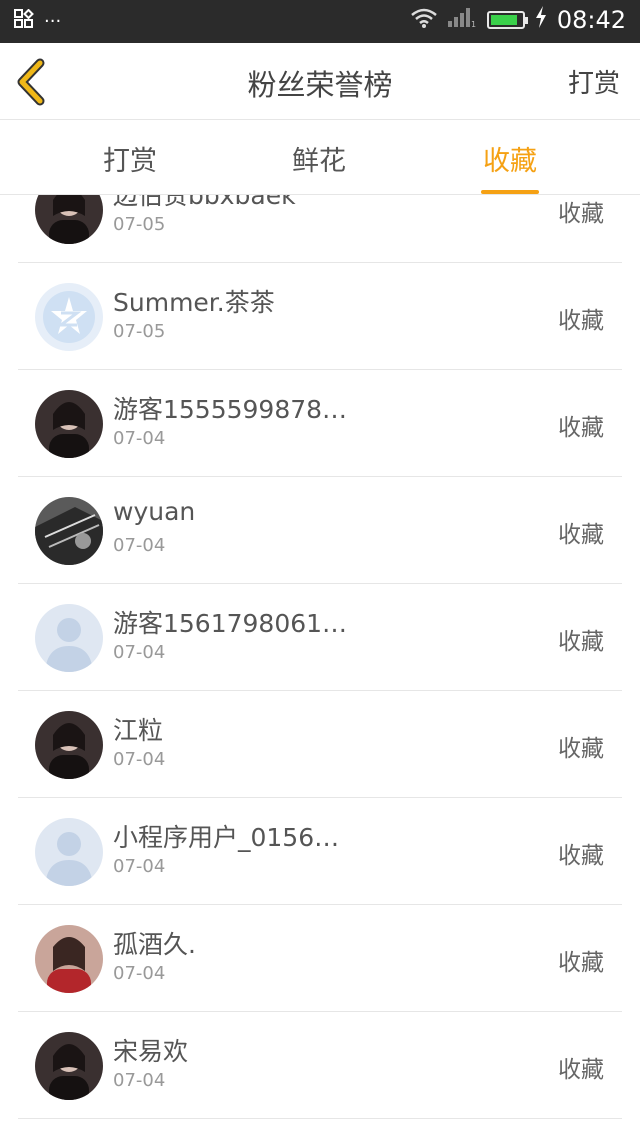  I want to click on svg-text: 1, so click(473, 24).